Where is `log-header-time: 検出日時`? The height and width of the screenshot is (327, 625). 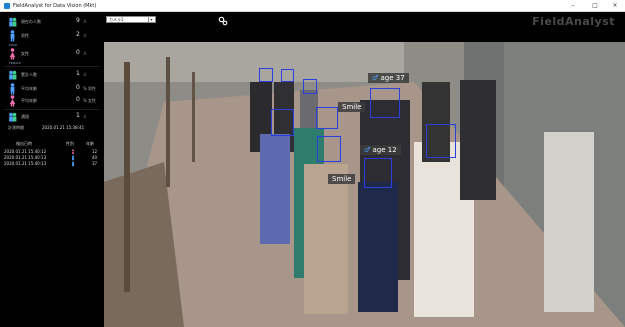
log-header-time: 検出日時 is located at coordinates (24, 143).